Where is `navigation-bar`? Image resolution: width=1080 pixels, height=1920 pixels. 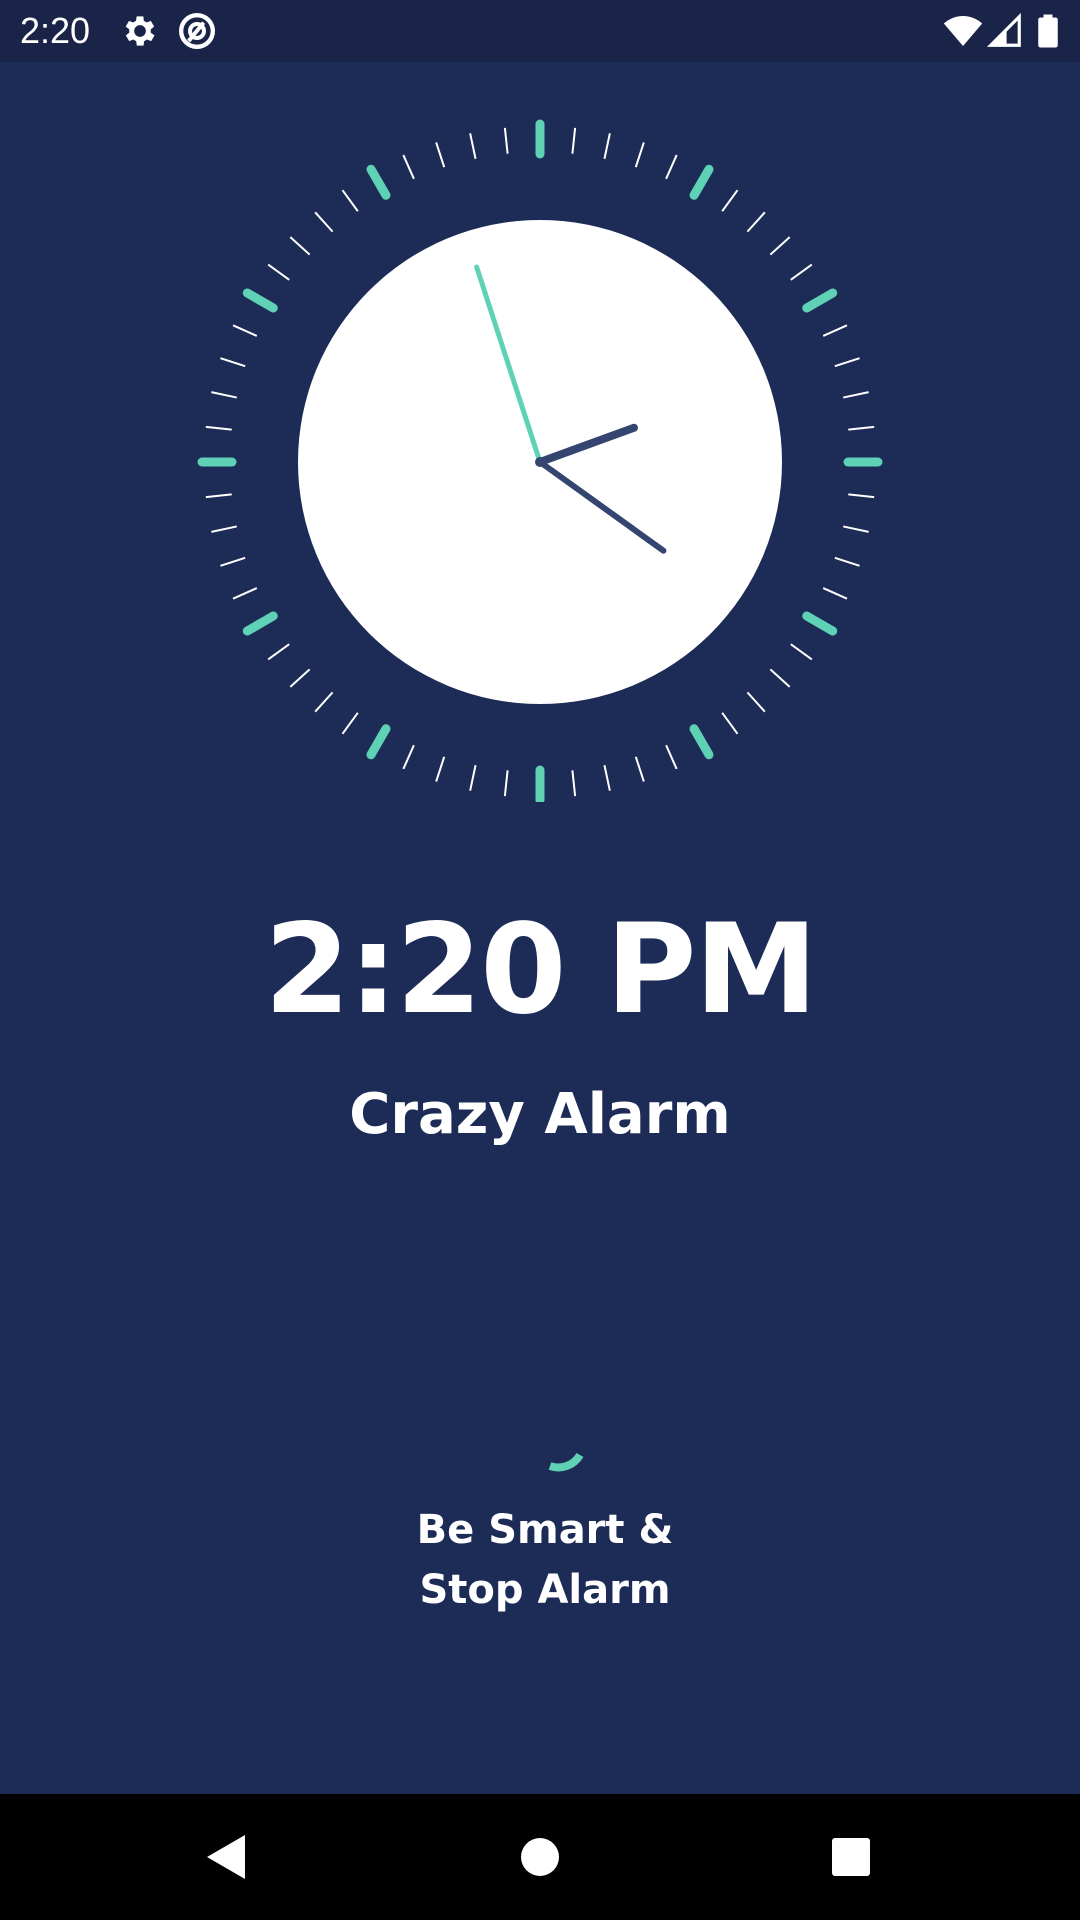
navigation-bar is located at coordinates (540, 1857).